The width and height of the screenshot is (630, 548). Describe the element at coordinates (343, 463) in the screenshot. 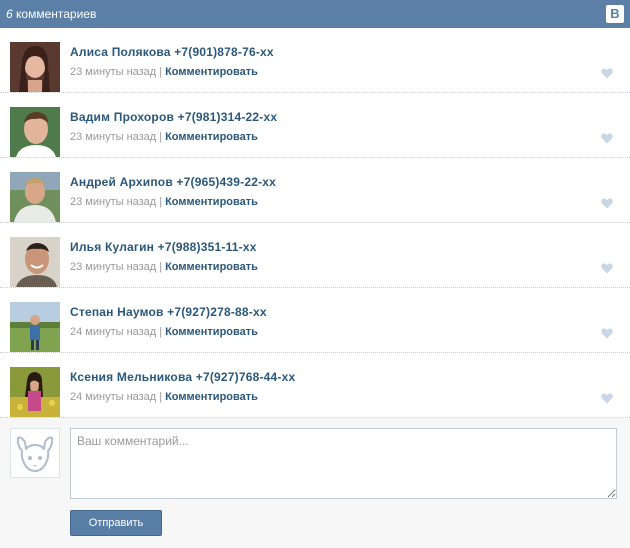

I see `comment-input` at that location.